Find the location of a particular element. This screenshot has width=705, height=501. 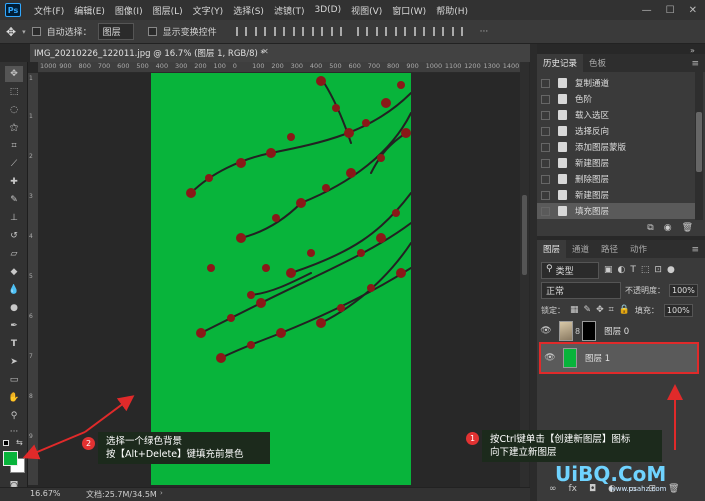

filter-toggle-icon: ● is located at coordinates (671, 270).